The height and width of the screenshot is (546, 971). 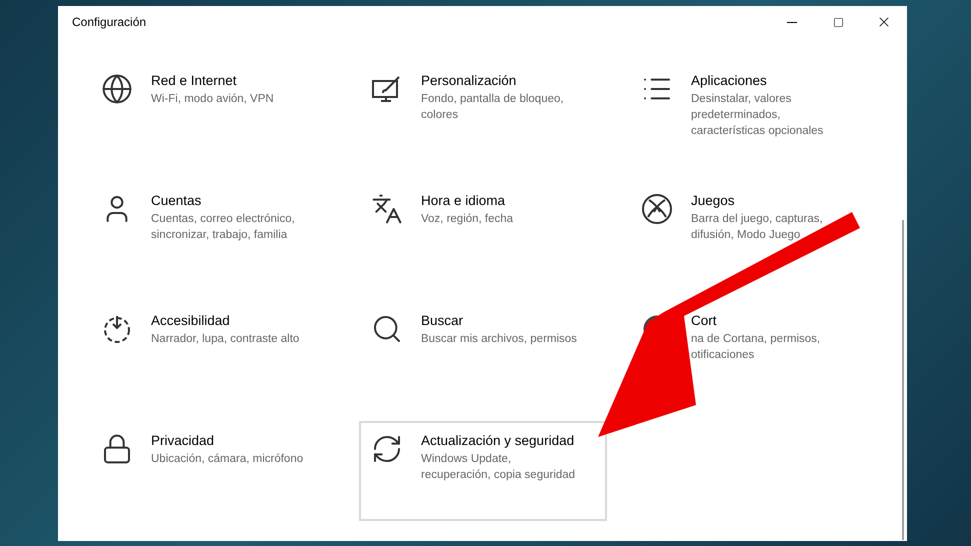 What do you see at coordinates (442, 321) in the screenshot?
I see `category-title: Buscar` at bounding box center [442, 321].